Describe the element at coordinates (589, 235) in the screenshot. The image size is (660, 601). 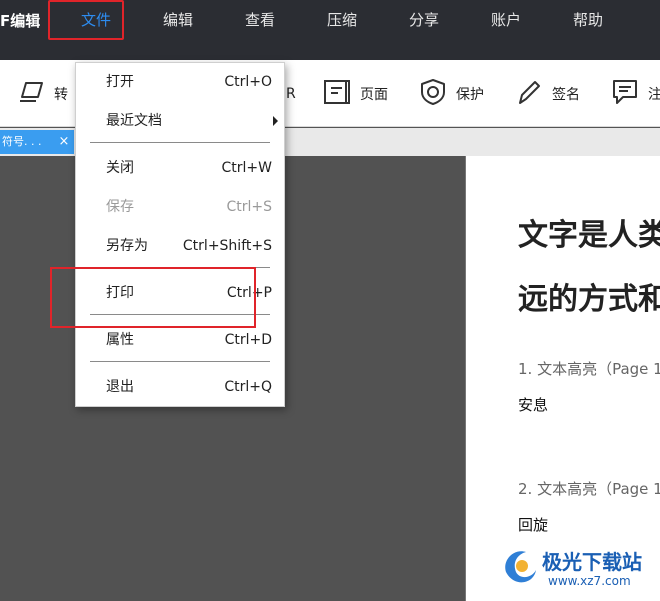
I see `page-heading-line1: 文字是人类` at that location.